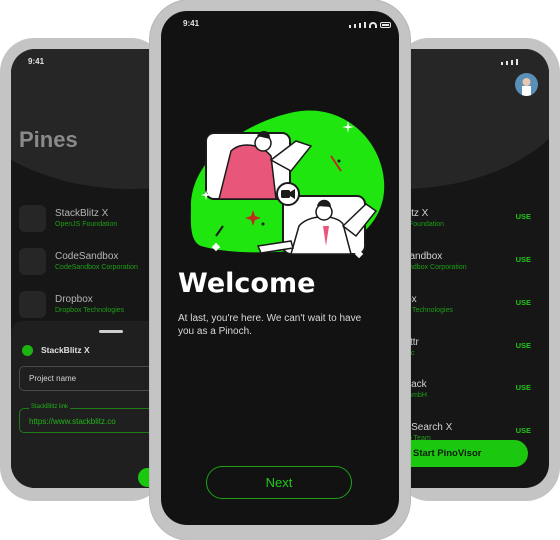  Describe the element at coordinates (91, 119) in the screenshot. I see `header-background` at that location.